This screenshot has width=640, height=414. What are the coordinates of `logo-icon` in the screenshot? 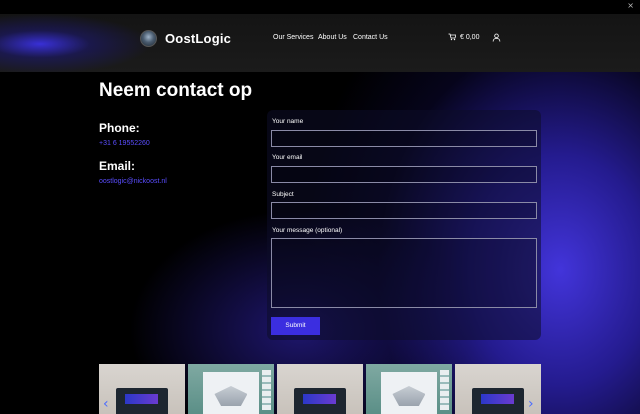 It's located at (148, 38).